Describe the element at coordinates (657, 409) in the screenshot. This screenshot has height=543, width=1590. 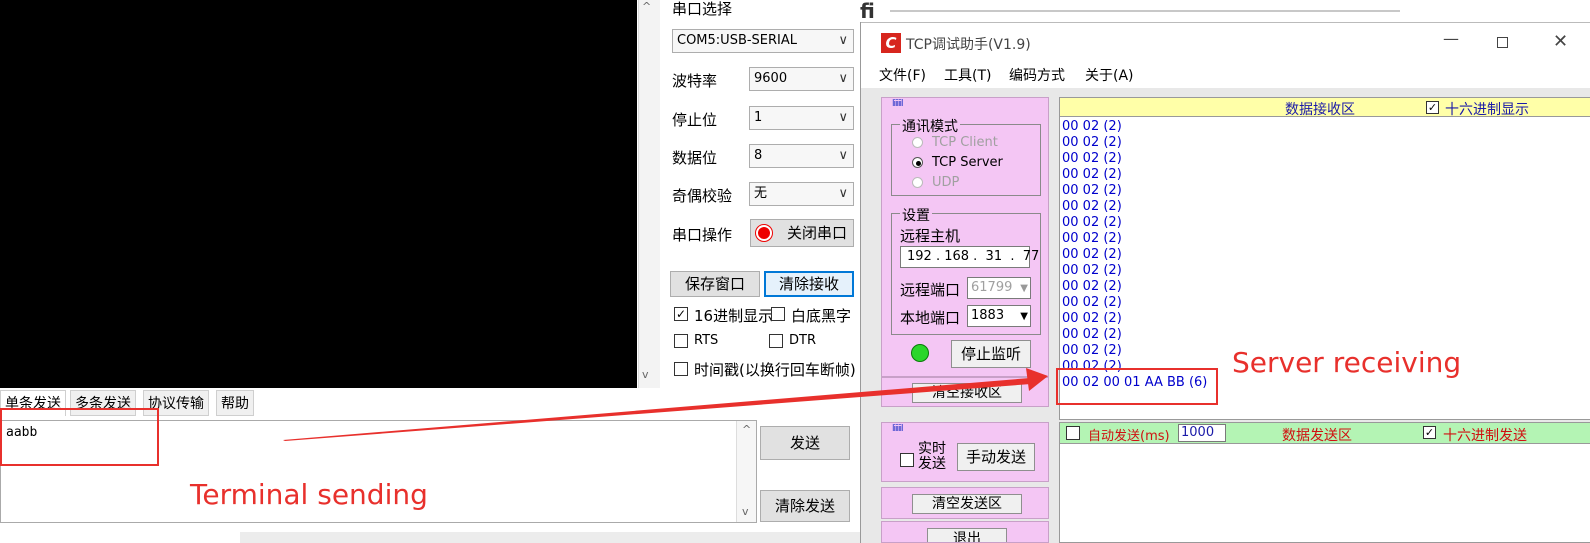
I see `arrow-shaft` at that location.